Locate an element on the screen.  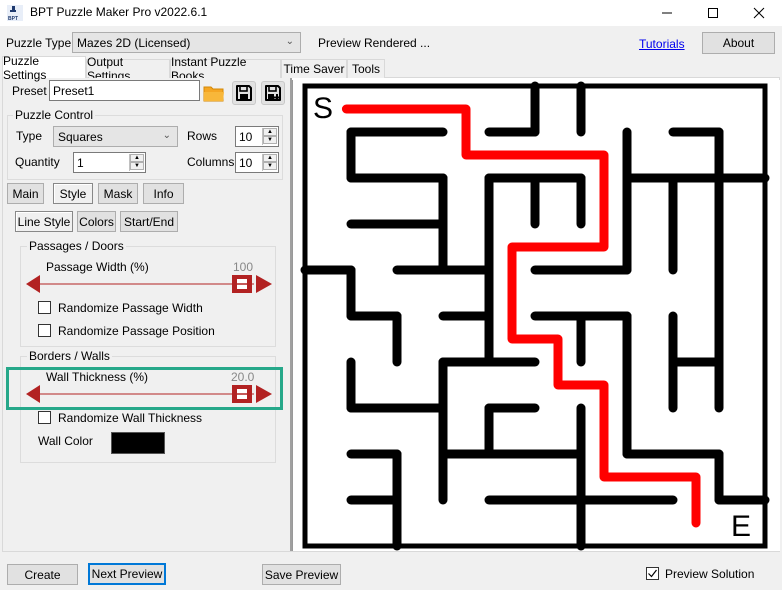
title-bar: BPT BPT Puzzle Maker Pro v2022.6.1 is located at coordinates (391, 13).